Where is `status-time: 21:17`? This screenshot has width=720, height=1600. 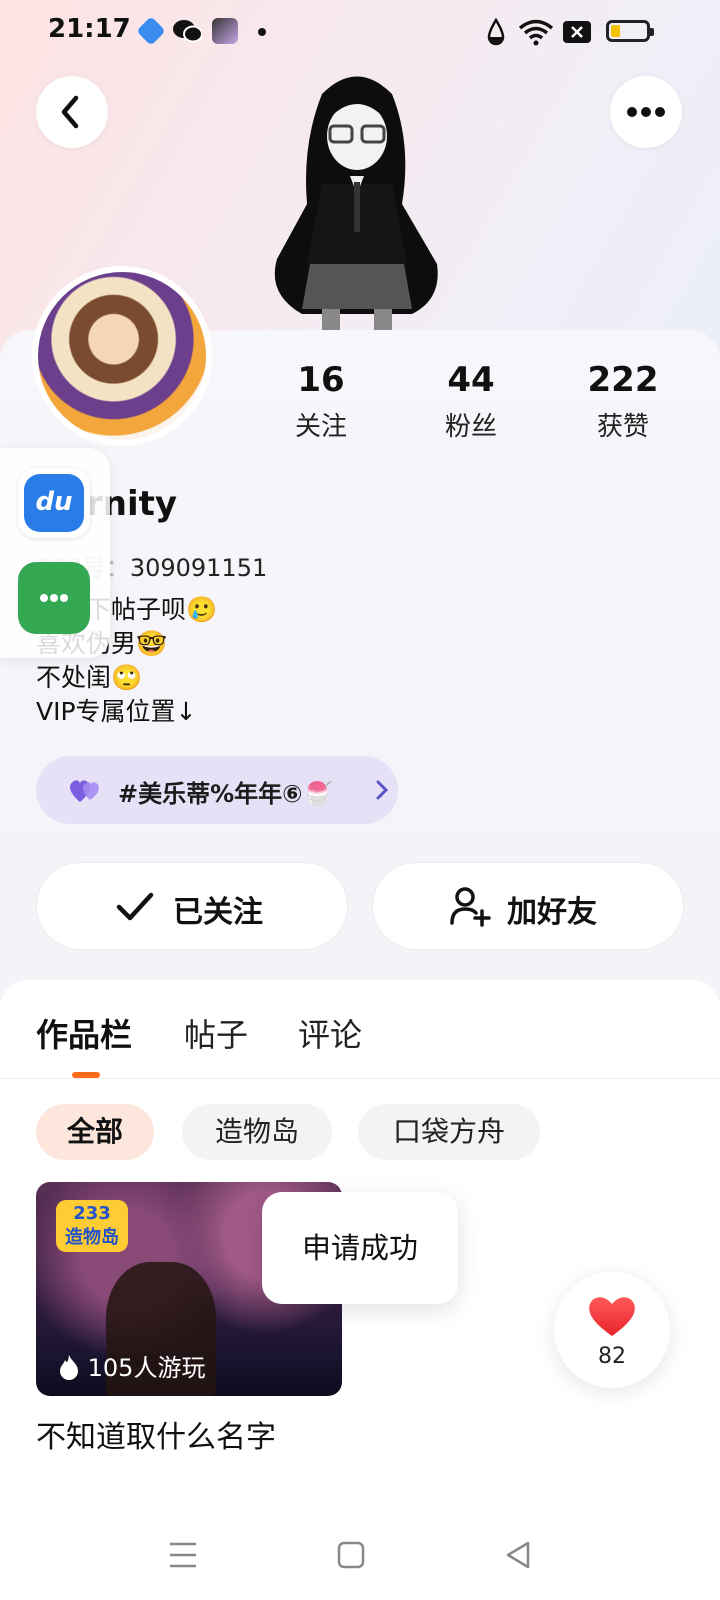 status-time: 21:17 is located at coordinates (89, 29).